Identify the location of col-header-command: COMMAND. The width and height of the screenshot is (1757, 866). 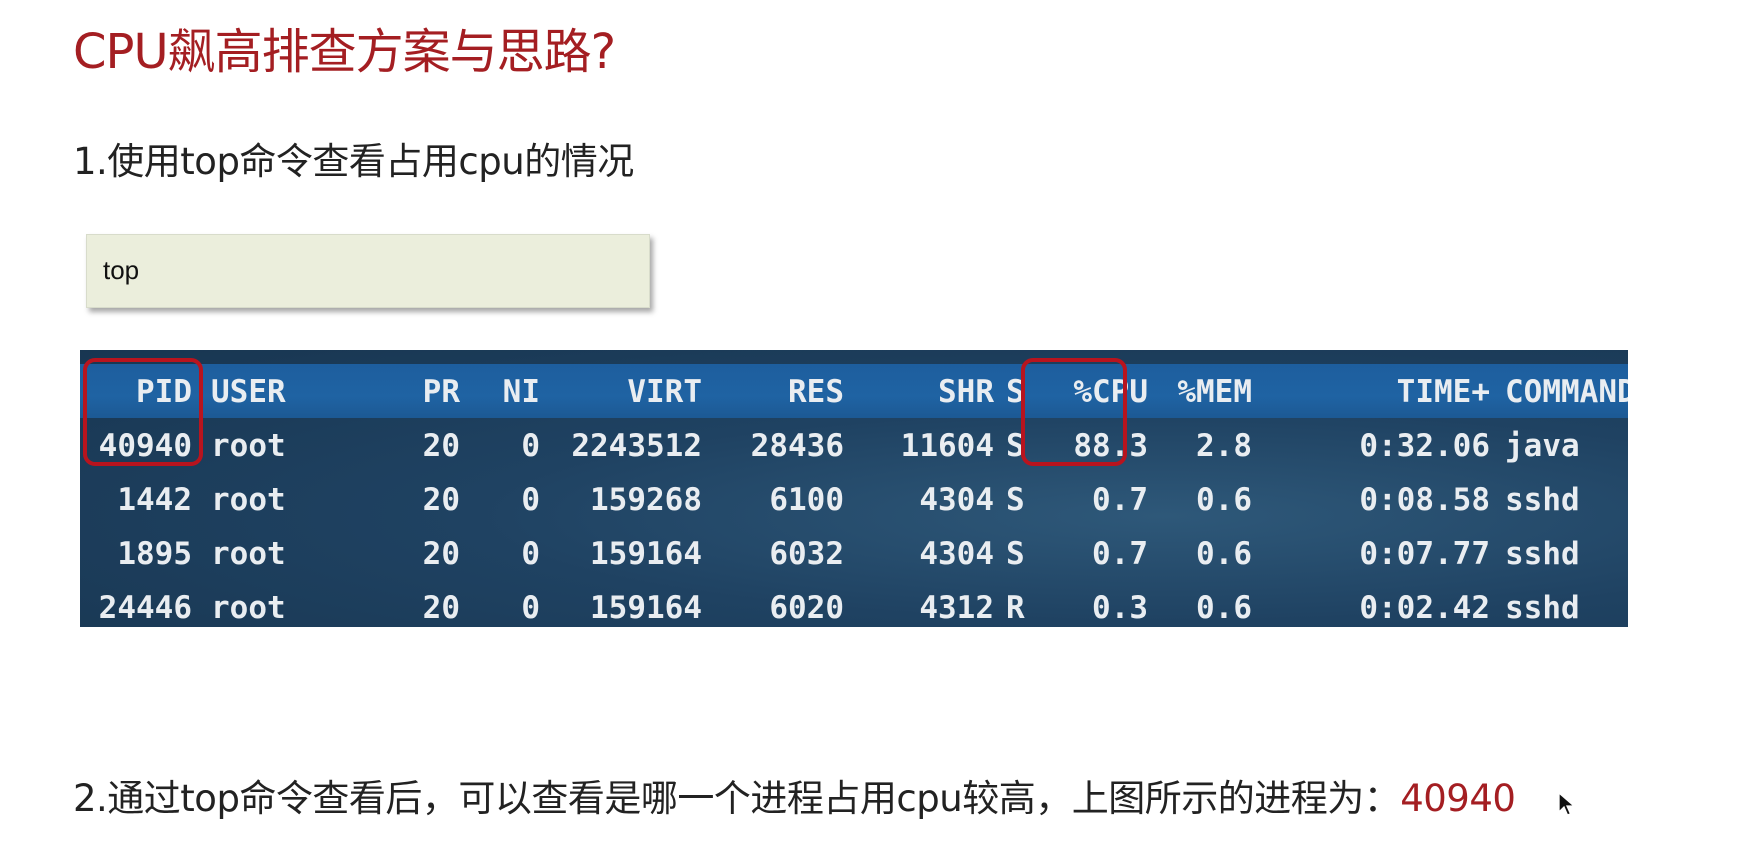
(1566, 392).